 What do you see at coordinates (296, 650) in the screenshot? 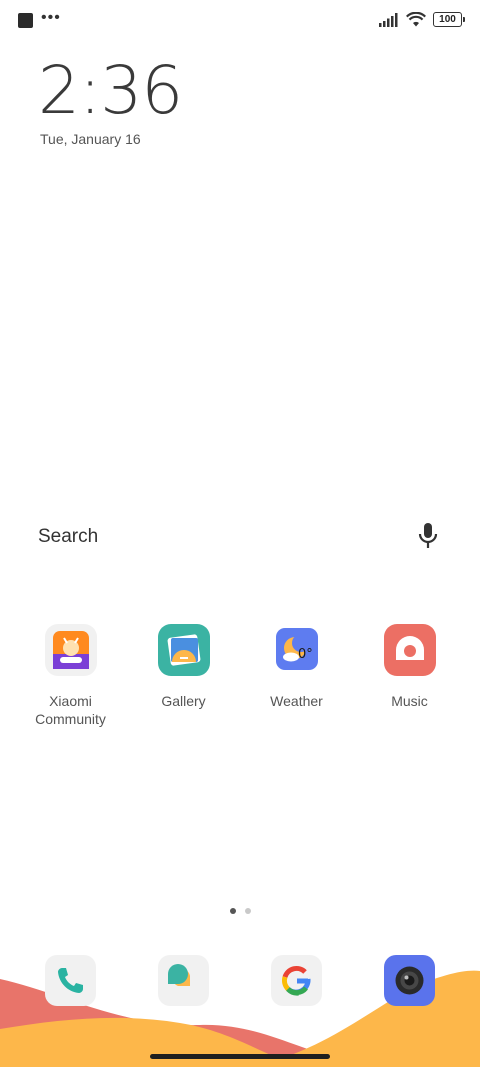
I see `weather-icon: 0°` at bounding box center [296, 650].